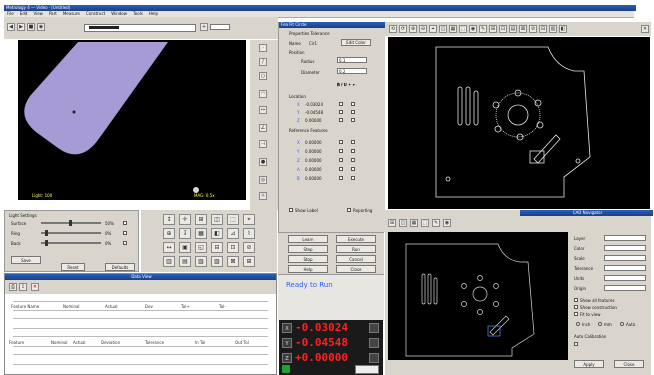  Describe the element at coordinates (423, 29) in the screenshot. I see `part-zoom-out-icon: ⊖` at that location.